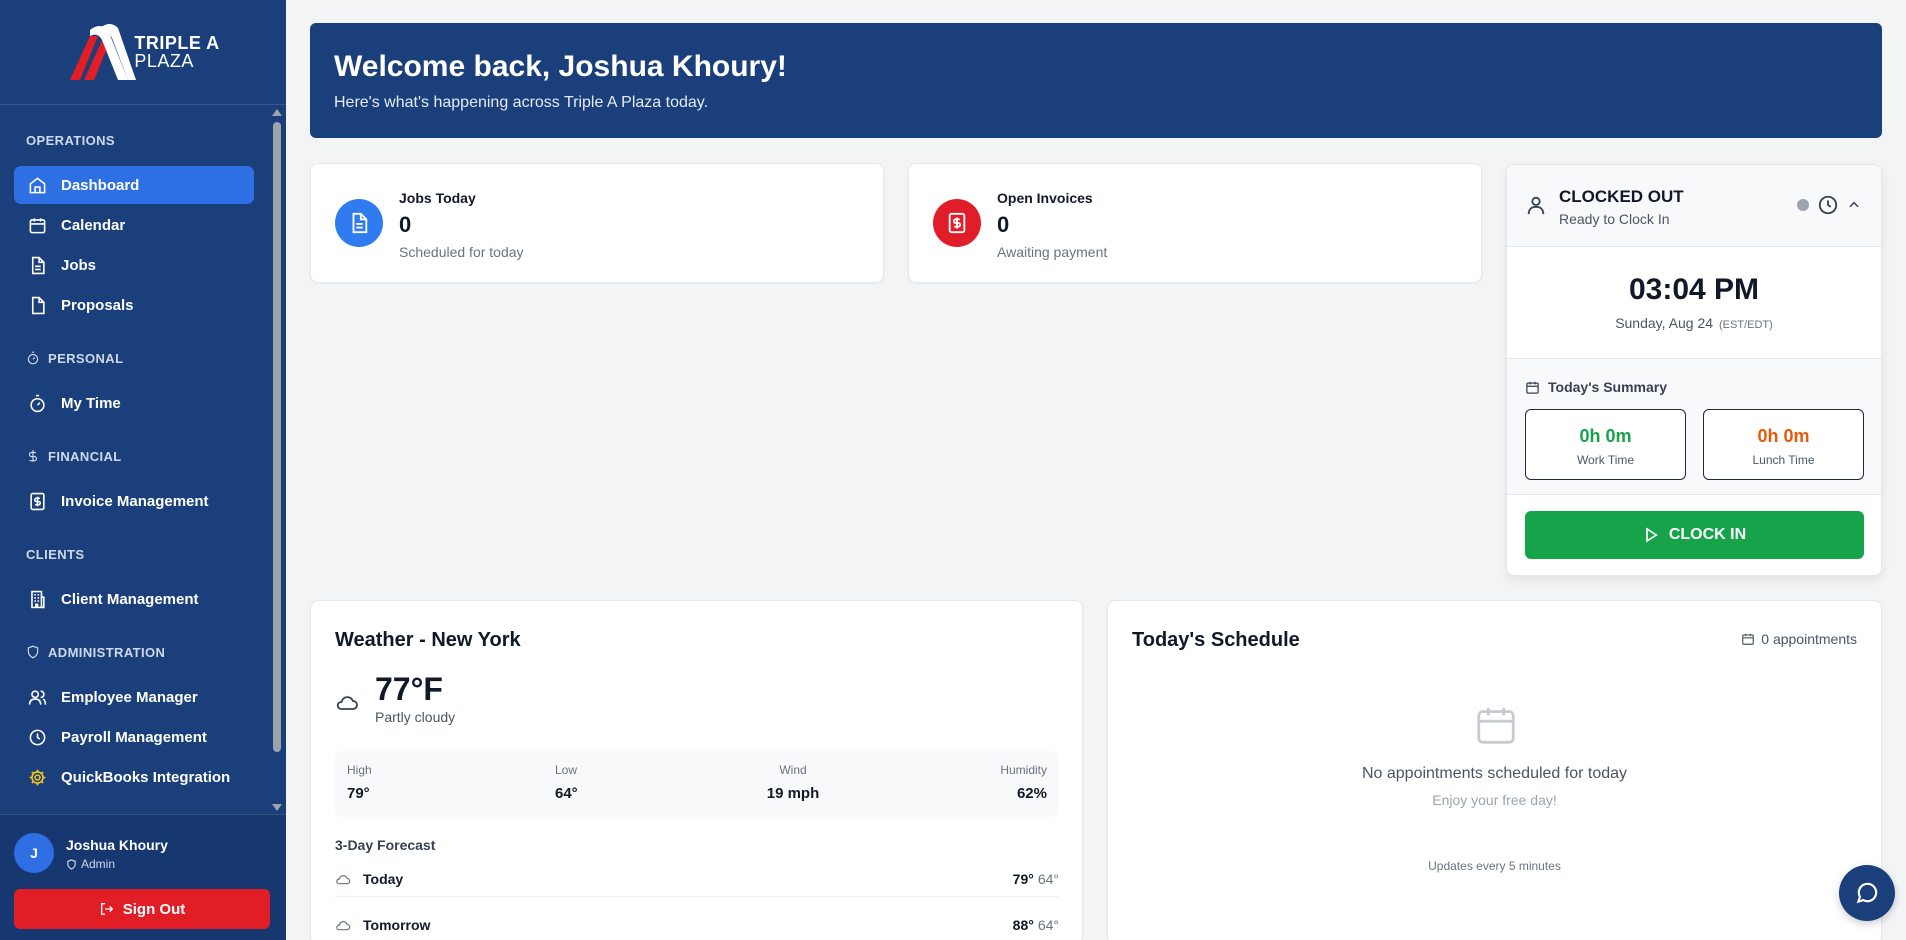  What do you see at coordinates (1494, 800) in the screenshot?
I see `free-day-text: Enjoy your free day!` at bounding box center [1494, 800].